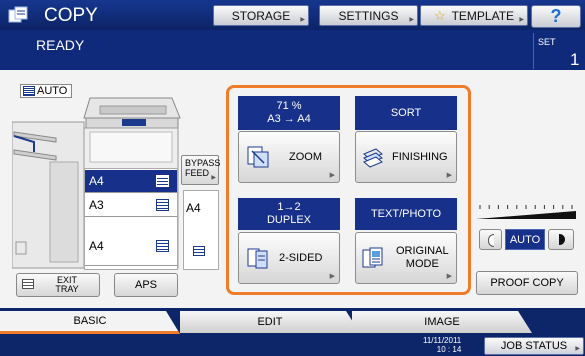 This screenshot has width=585, height=356. I want to click on copy-icon, so click(19, 15).